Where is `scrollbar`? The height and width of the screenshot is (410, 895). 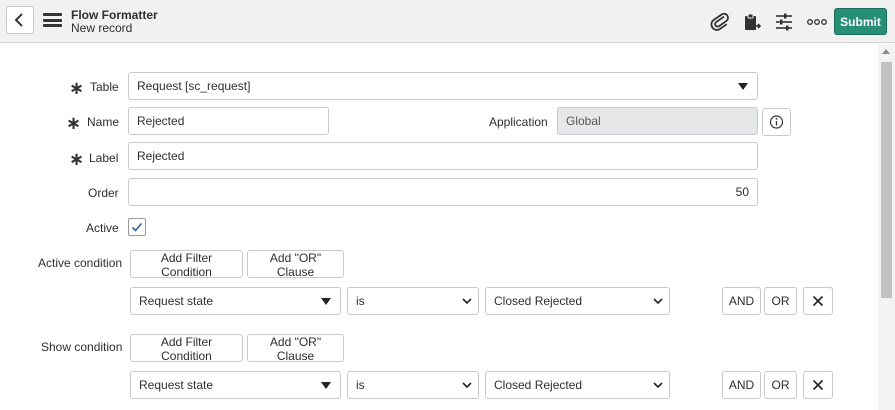 scrollbar is located at coordinates (886, 227).